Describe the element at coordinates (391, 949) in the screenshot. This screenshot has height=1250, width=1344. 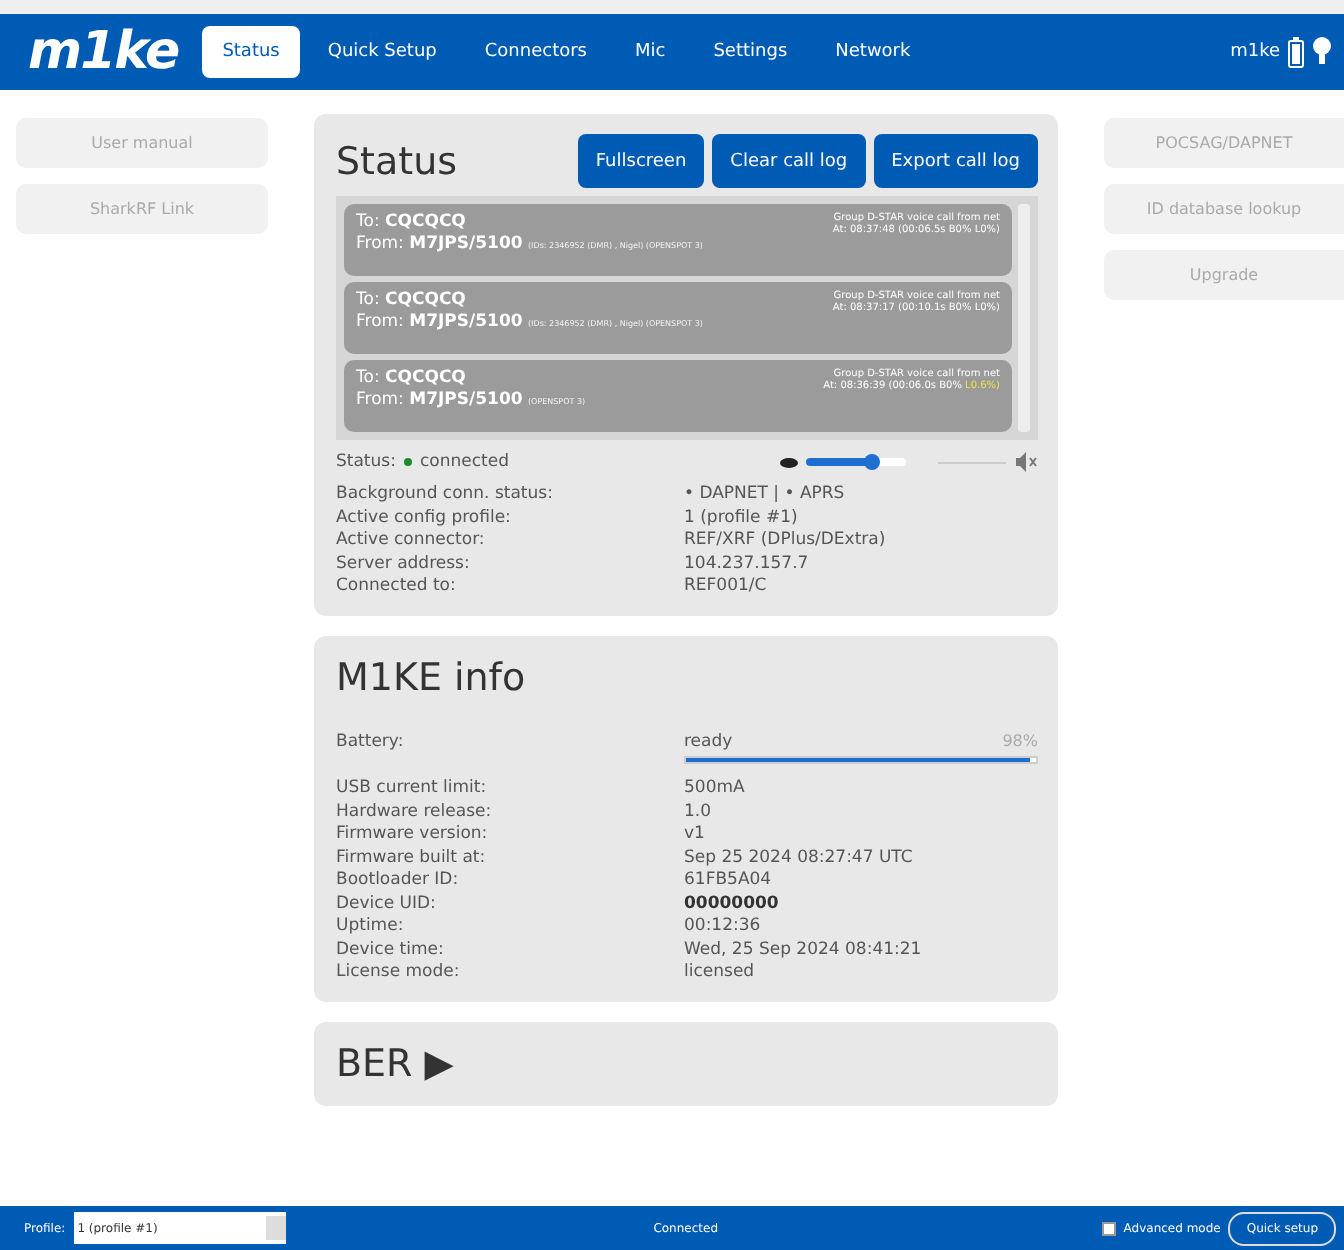
I see `info-label: Device time:` at that location.